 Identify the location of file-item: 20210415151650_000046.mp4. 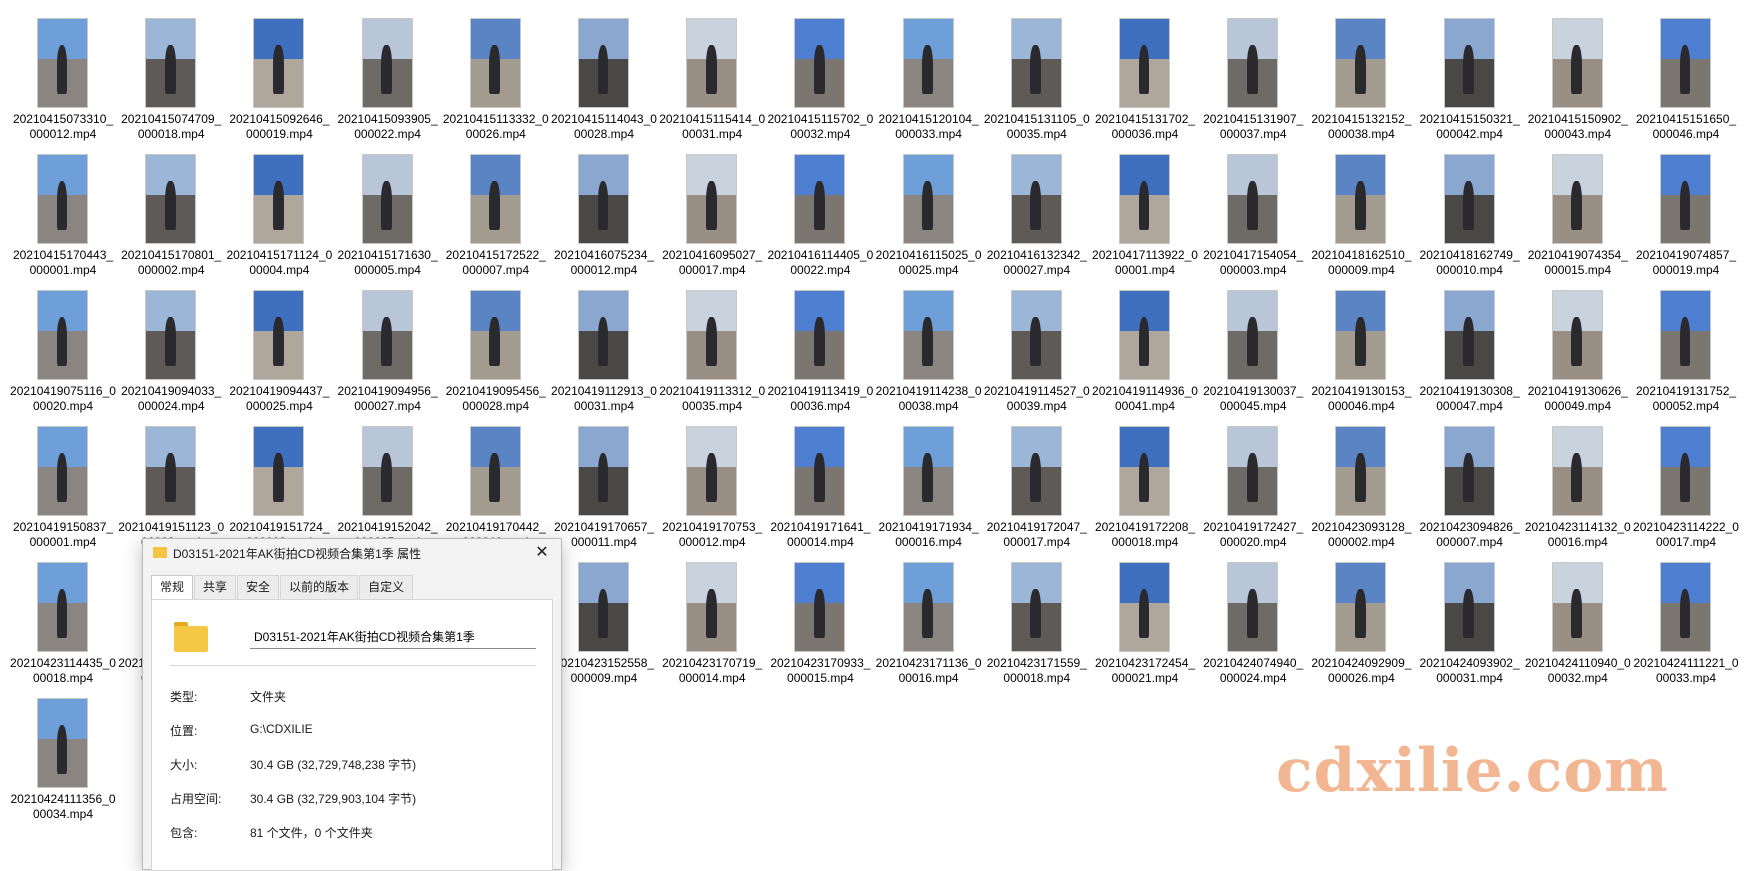
(1686, 70).